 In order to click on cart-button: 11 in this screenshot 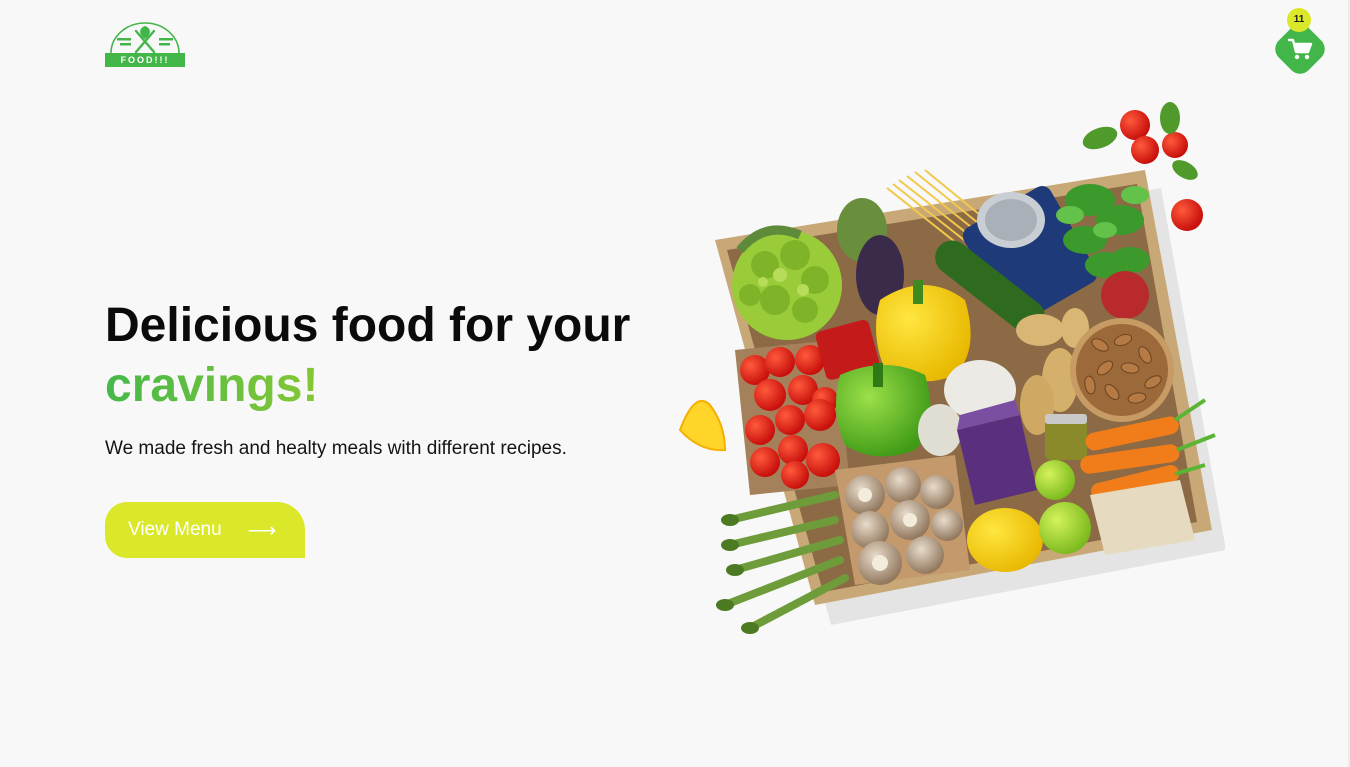, I will do `click(1300, 43)`.